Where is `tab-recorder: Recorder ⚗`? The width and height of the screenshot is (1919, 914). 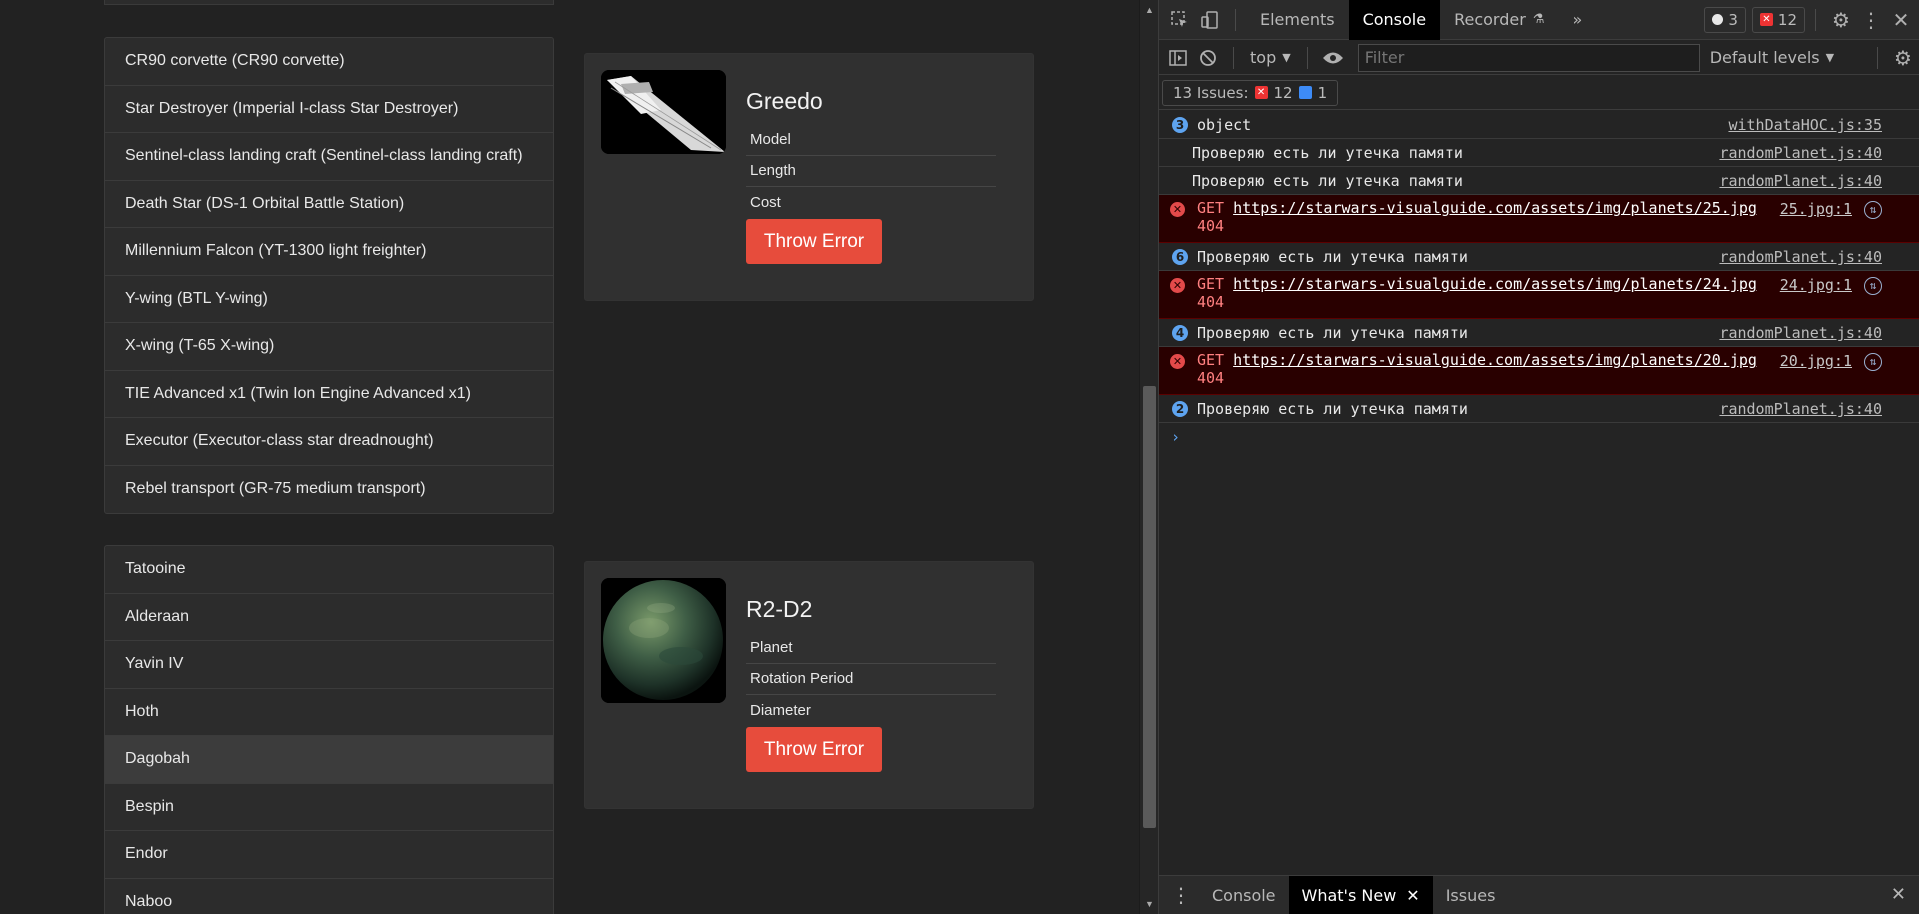 tab-recorder: Recorder ⚗ is located at coordinates (1499, 20).